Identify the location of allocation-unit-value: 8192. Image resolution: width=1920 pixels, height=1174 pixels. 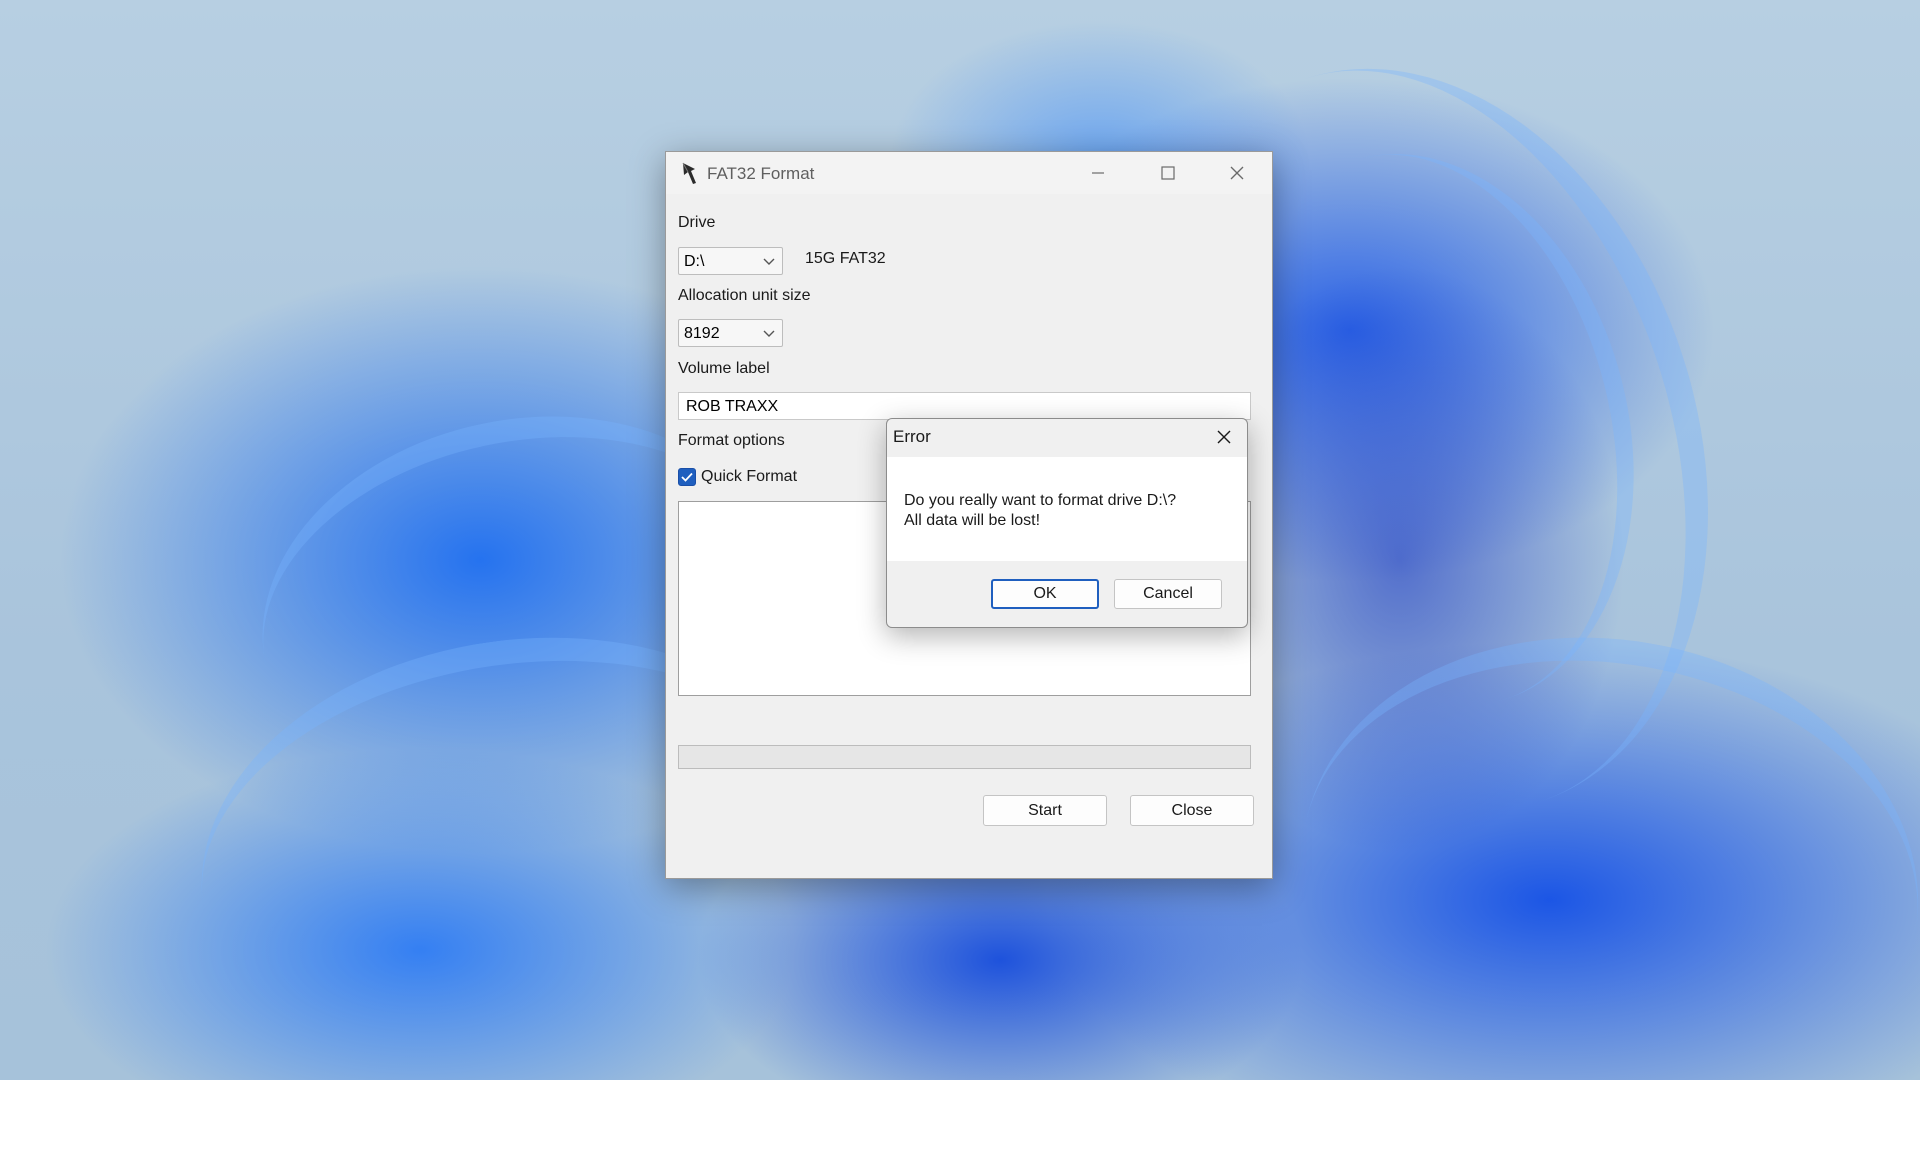
(702, 333).